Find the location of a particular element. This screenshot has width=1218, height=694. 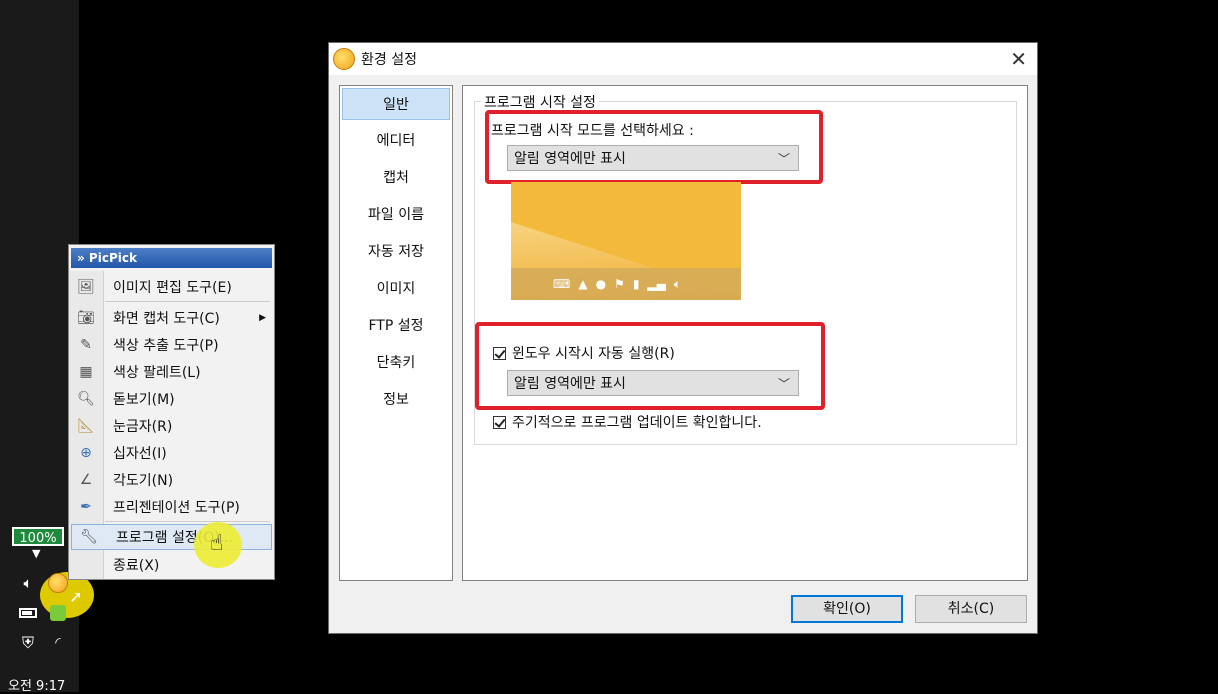

menu-item-screen-capture: 📷︎ 화면 캡처 도구(C) ▶ is located at coordinates (171, 318).